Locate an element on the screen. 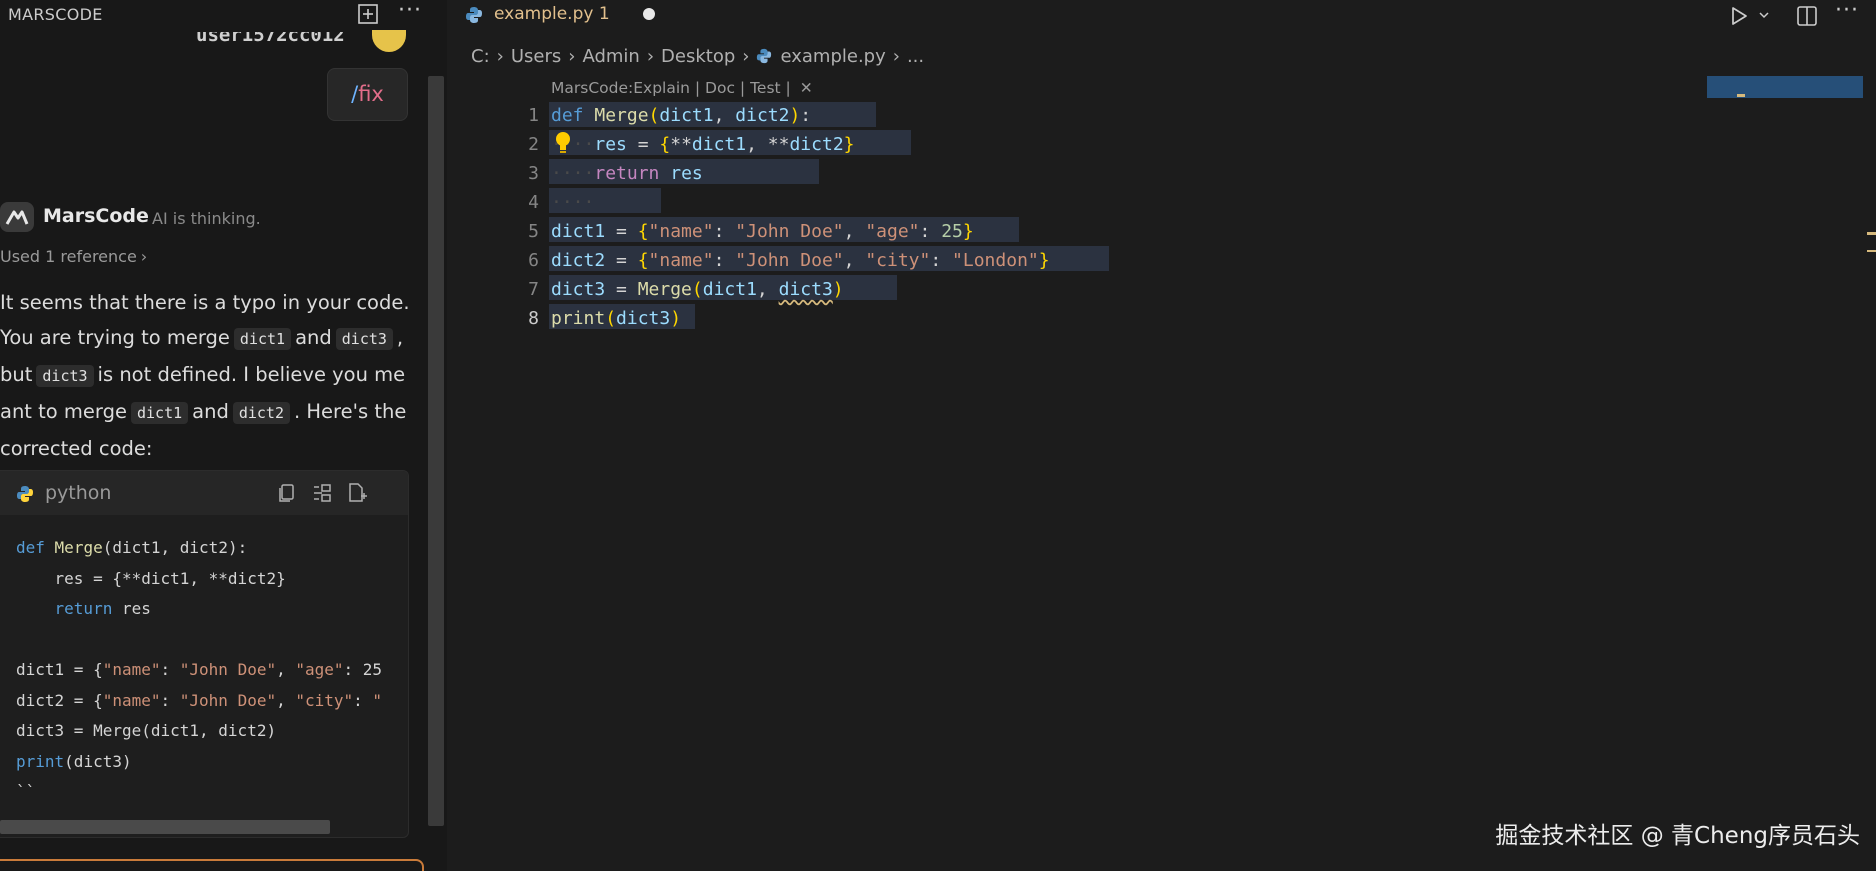 The width and height of the screenshot is (1876, 871). assistant-status: AI is thinking. is located at coordinates (206, 218).